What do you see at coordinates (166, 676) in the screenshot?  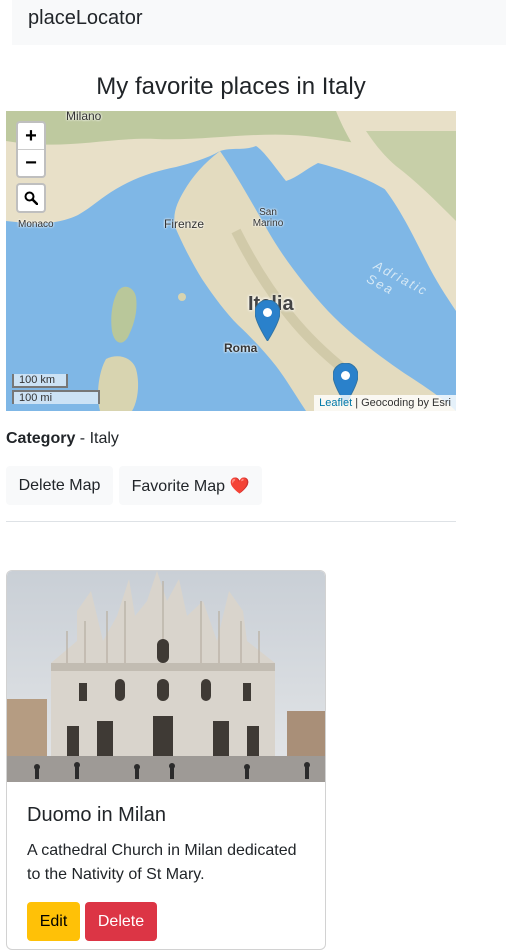 I see `place-image` at bounding box center [166, 676].